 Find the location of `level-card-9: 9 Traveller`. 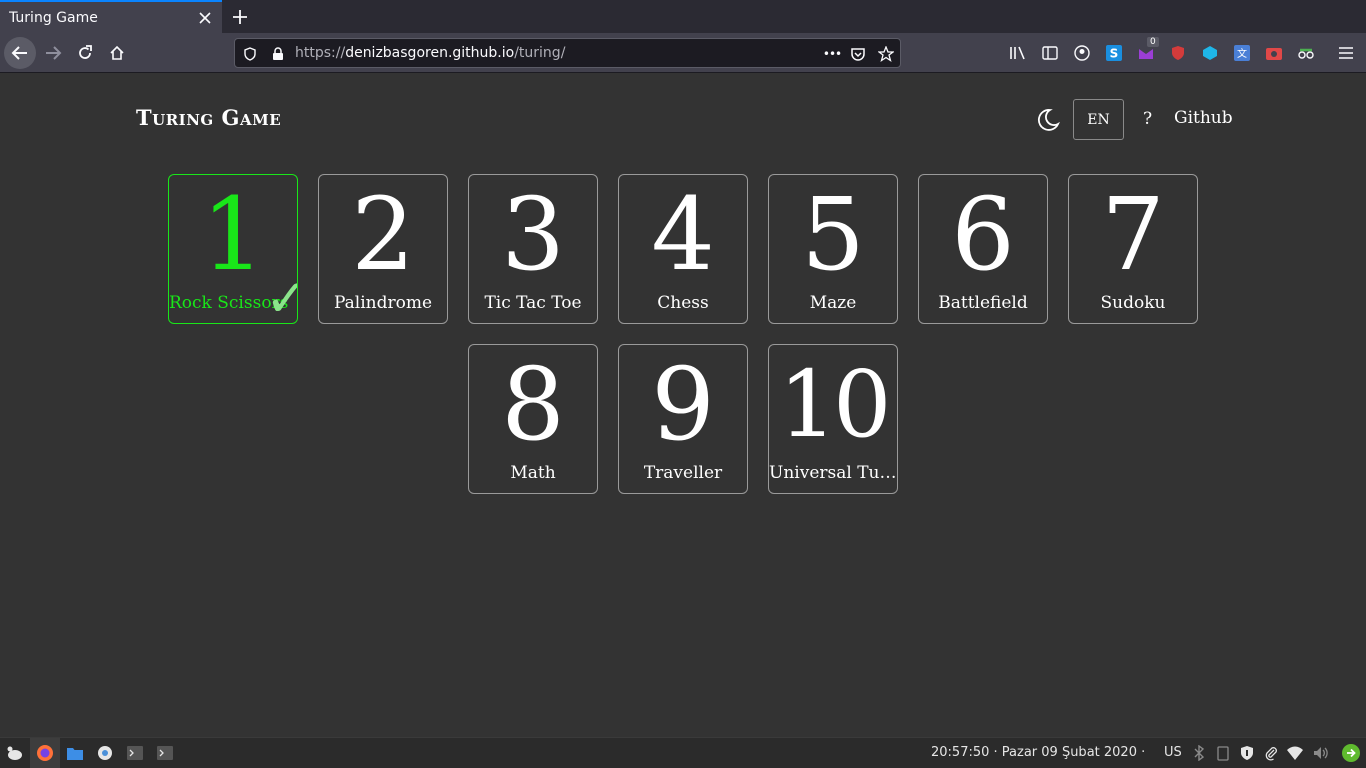

level-card-9: 9 Traveller is located at coordinates (683, 419).